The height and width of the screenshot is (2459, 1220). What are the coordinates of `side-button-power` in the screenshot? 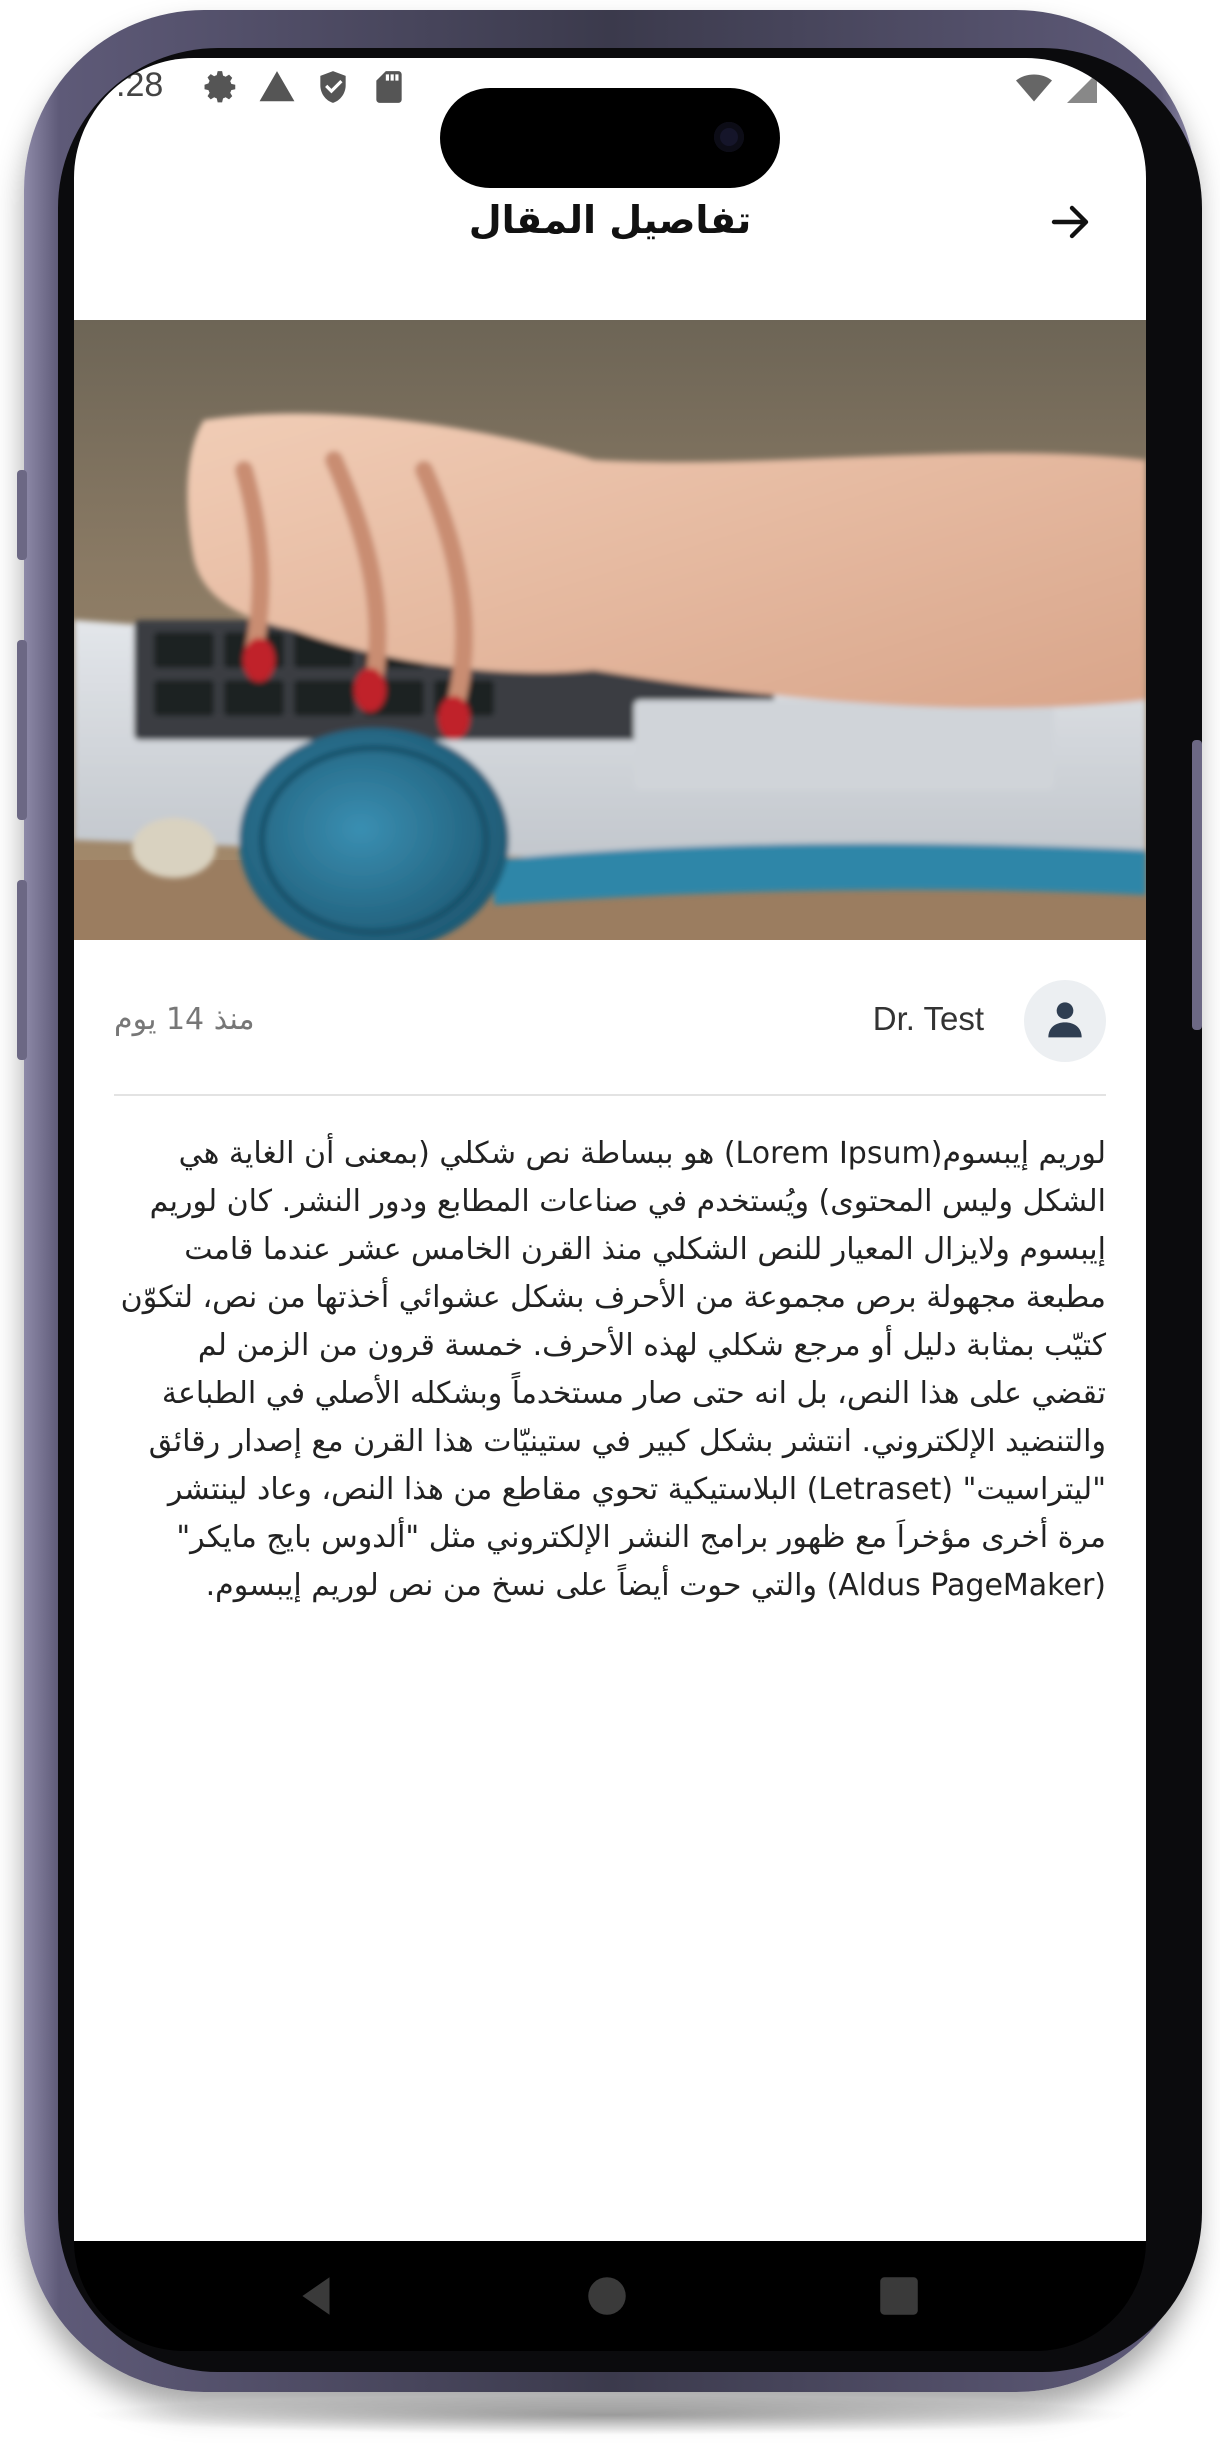 It's located at (1197, 885).